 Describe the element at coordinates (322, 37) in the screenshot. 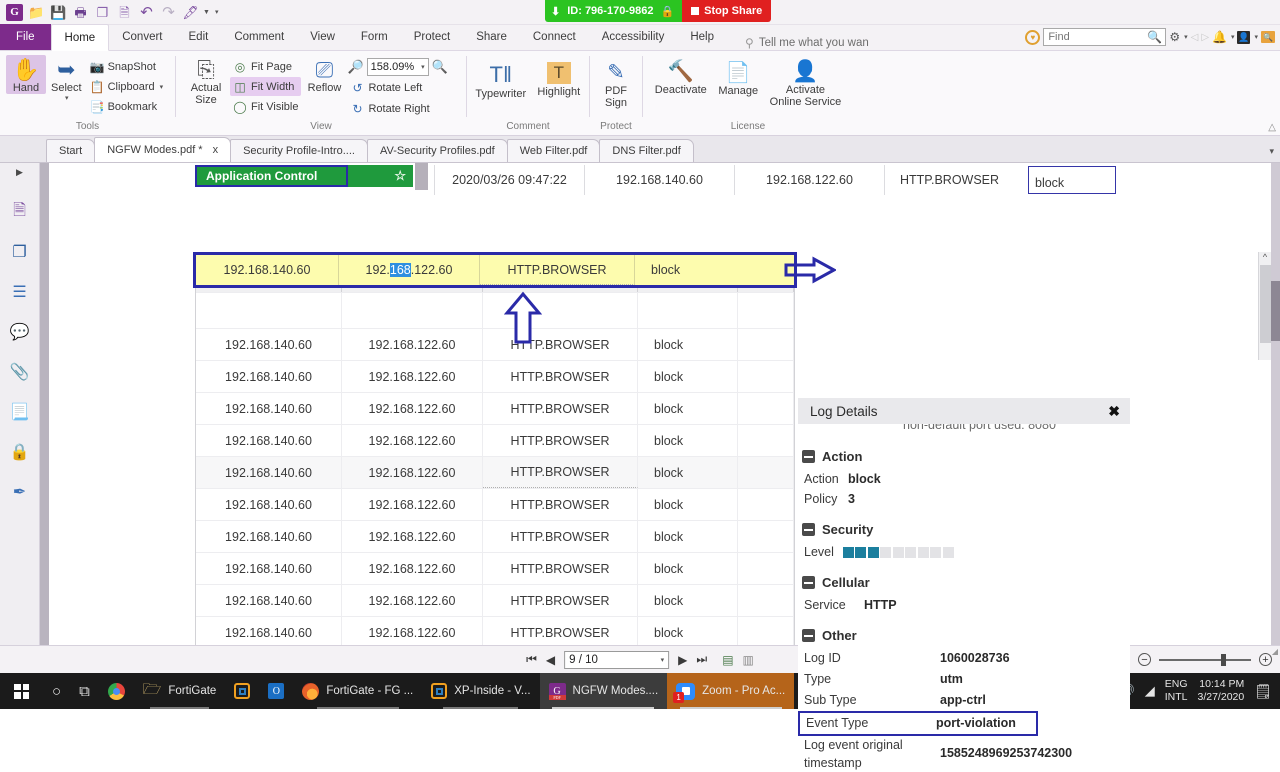

I see `tab-view: View` at that location.